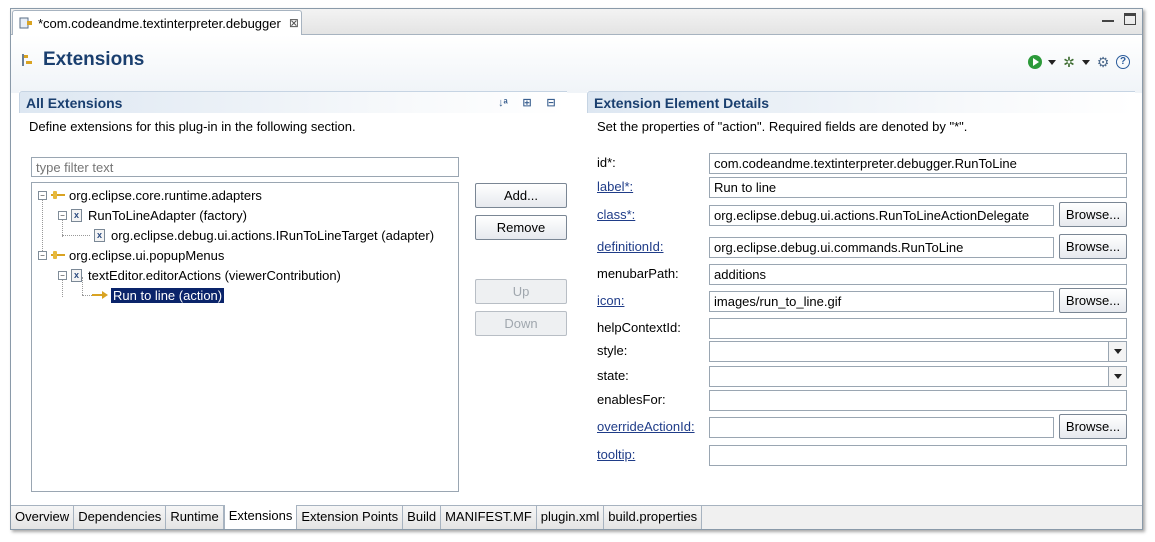 This screenshot has height=542, width=1155. I want to click on expand-all-icon: ⊞, so click(527, 103).